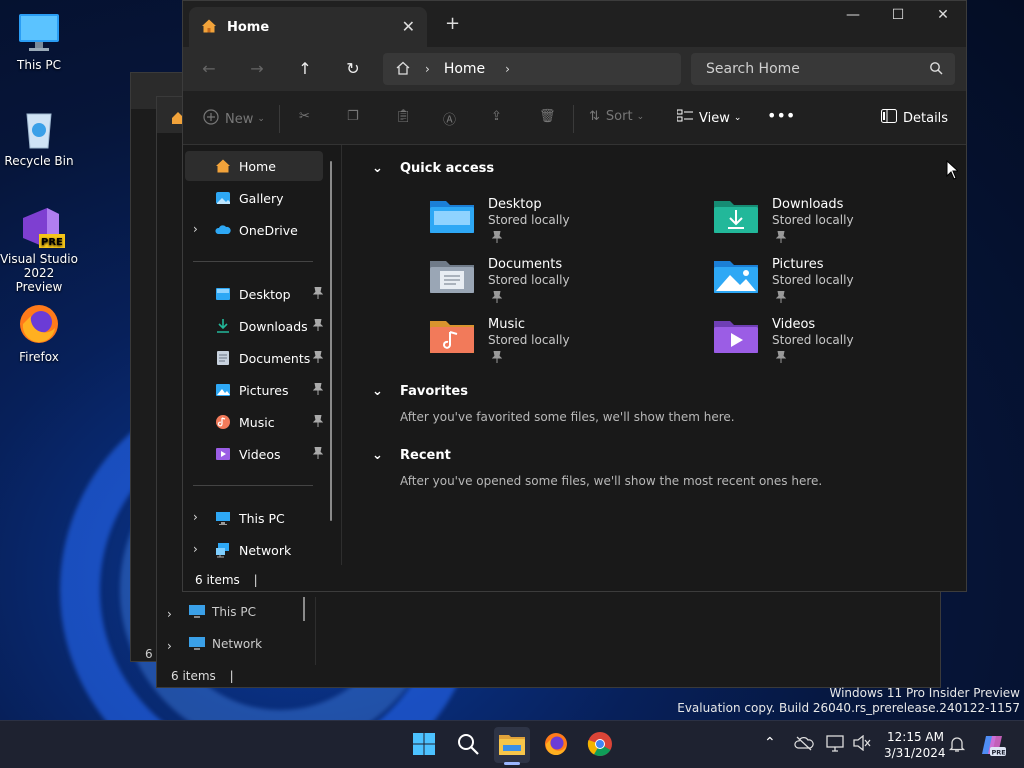 This screenshot has height=768, width=1024. What do you see at coordinates (915, 745) in the screenshot?
I see `system-clock: 12:15 AM 3/31/2024` at bounding box center [915, 745].